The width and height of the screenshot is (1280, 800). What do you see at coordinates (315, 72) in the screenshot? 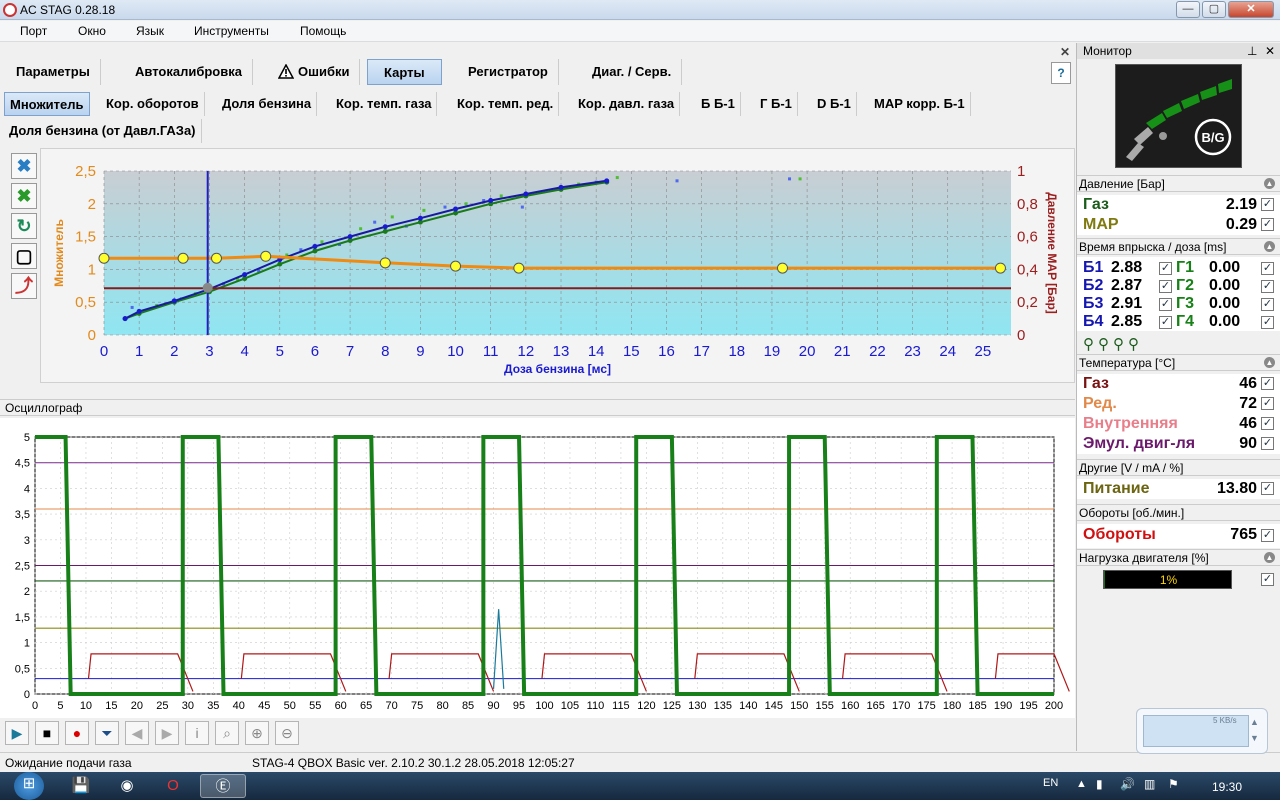
I see `tab-errors: Ошибки` at bounding box center [315, 72].